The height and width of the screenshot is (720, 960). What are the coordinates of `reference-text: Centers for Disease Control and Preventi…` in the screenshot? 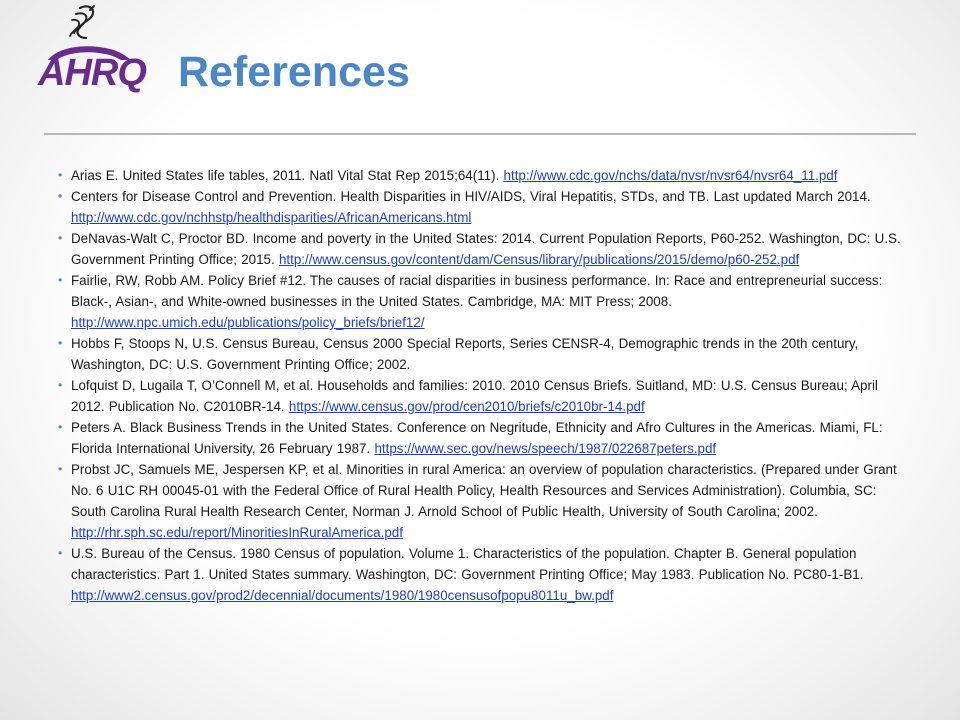 It's located at (471, 196).